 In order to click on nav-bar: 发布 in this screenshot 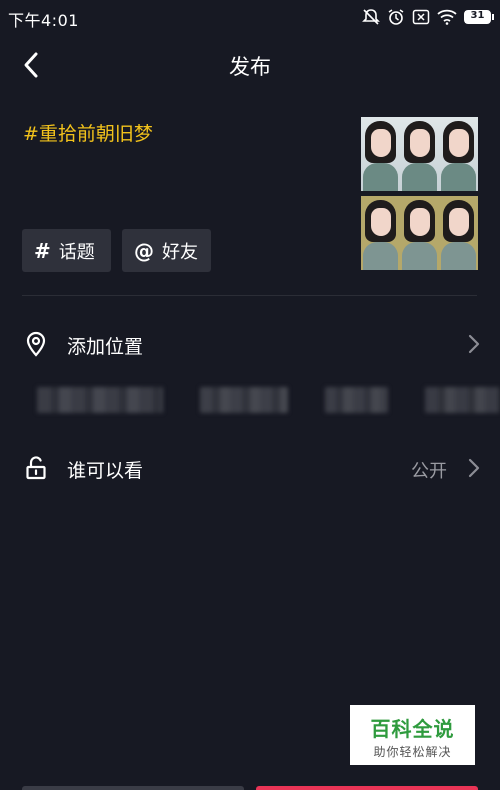, I will do `click(250, 65)`.